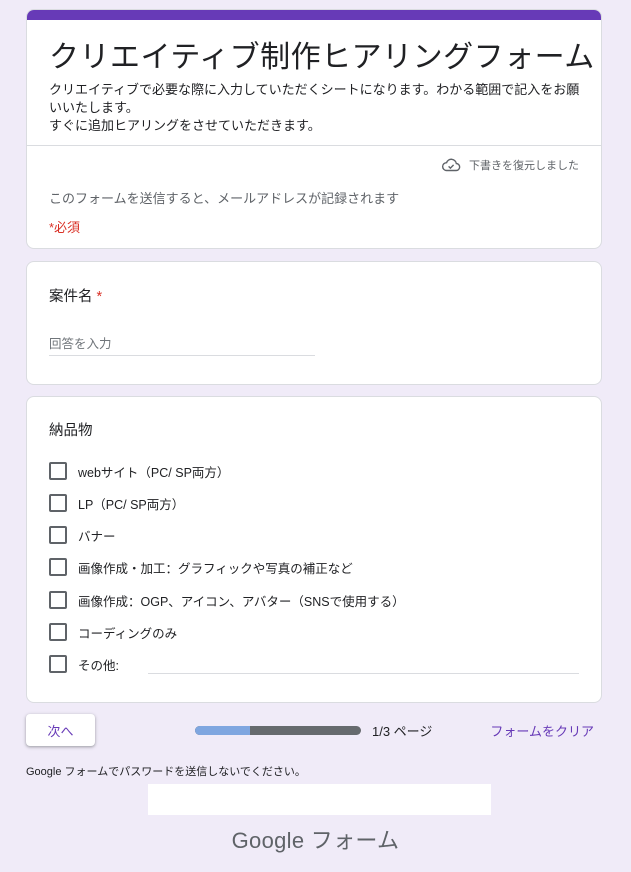 The width and height of the screenshot is (631, 872). I want to click on option-lp: LP（PC/ SP両方）, so click(116, 503).